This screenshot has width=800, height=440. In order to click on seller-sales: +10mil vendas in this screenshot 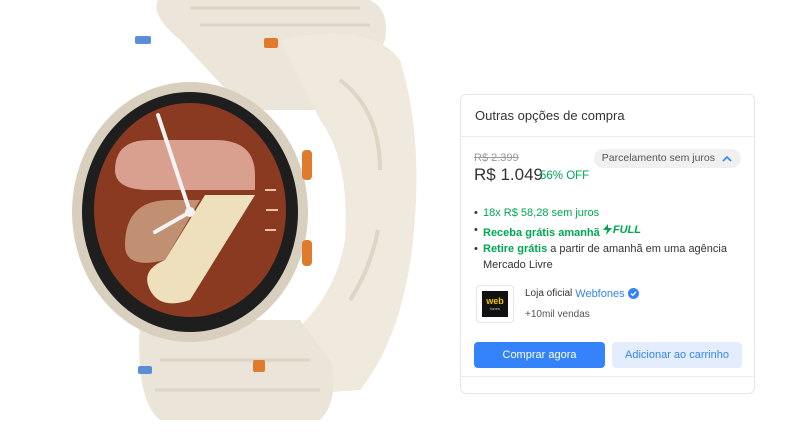, I will do `click(557, 314)`.